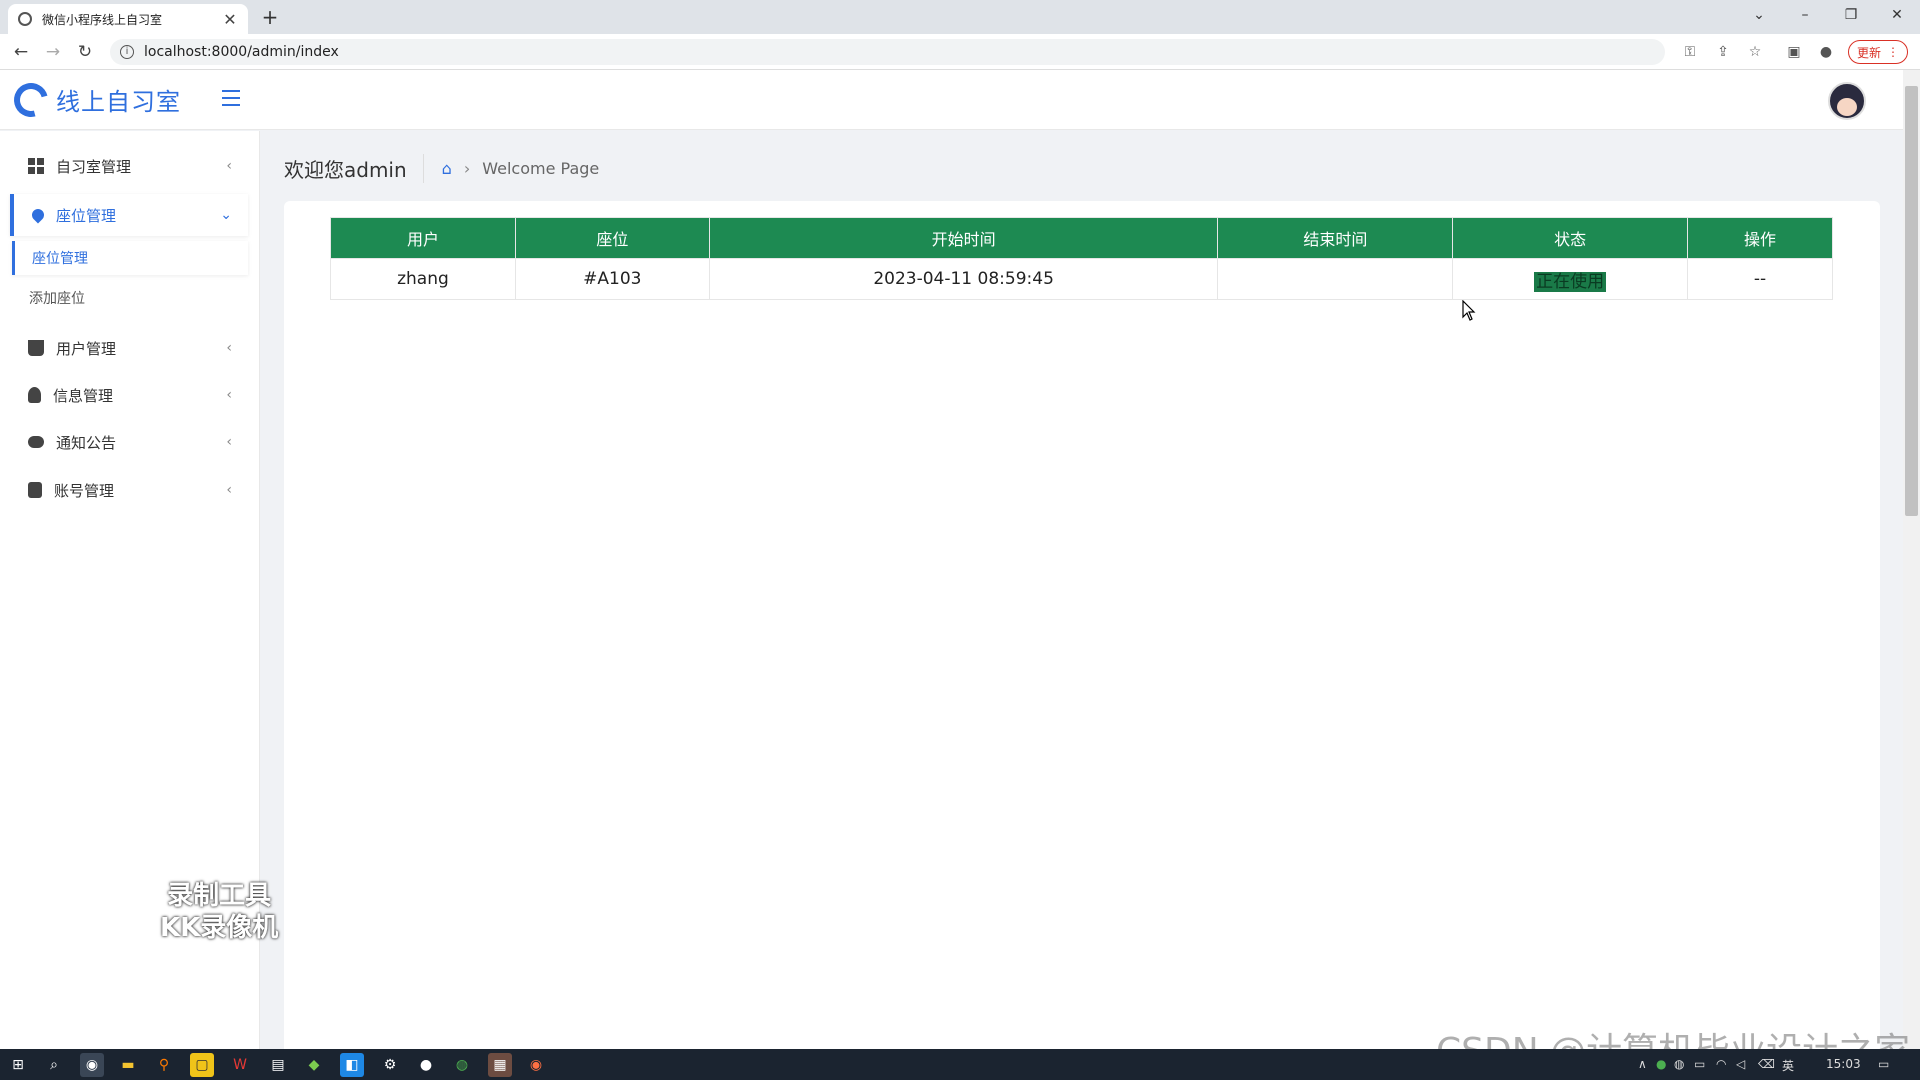 This screenshot has width=1920, height=1080. I want to click on table-header-row: 用户 座位 开始时间 结束时间 状态 操作, so click(1081, 238).